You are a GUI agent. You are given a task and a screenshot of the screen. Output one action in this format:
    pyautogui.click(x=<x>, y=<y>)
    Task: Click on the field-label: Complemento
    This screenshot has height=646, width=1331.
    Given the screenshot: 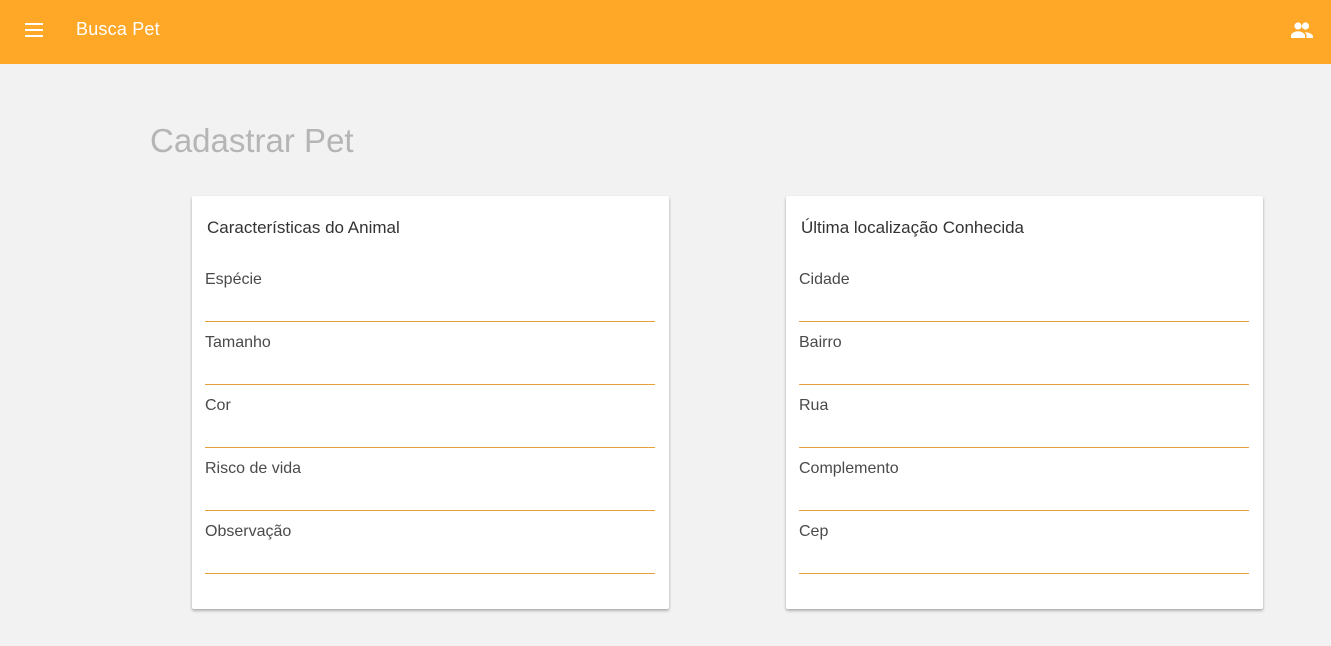 What is the action you would take?
    pyautogui.click(x=849, y=468)
    